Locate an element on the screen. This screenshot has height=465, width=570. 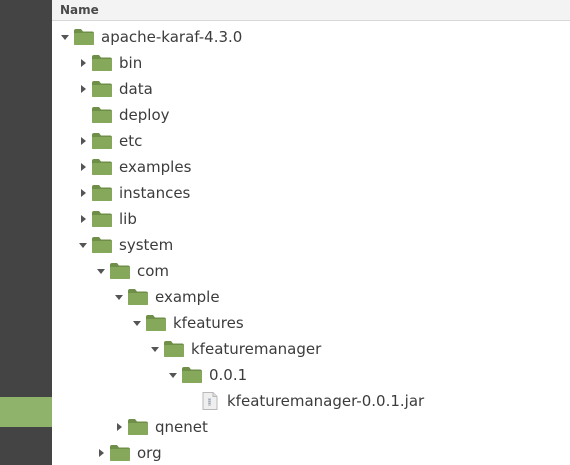
tree-item-label: examples is located at coordinates (155, 167).